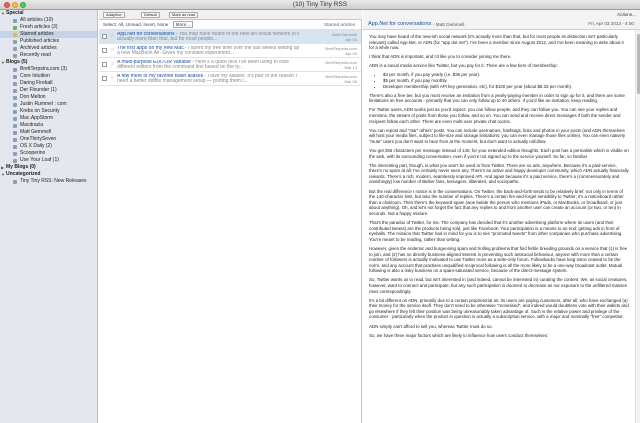 Image resolution: width=640 pixels, height=423 pixels. I want to click on archive-icon, so click(15, 48).